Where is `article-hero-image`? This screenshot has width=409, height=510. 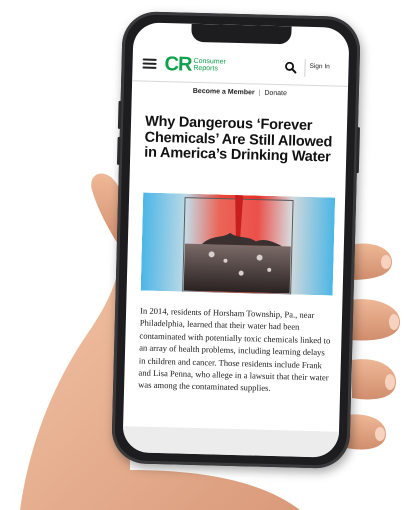 article-hero-image is located at coordinates (238, 244).